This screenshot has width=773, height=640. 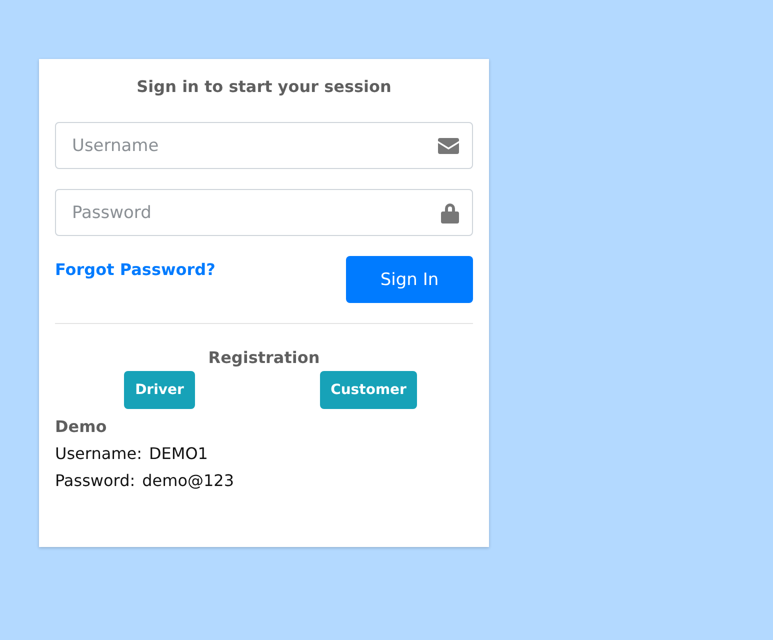 I want to click on credential-label: Username:, so click(x=98, y=453).